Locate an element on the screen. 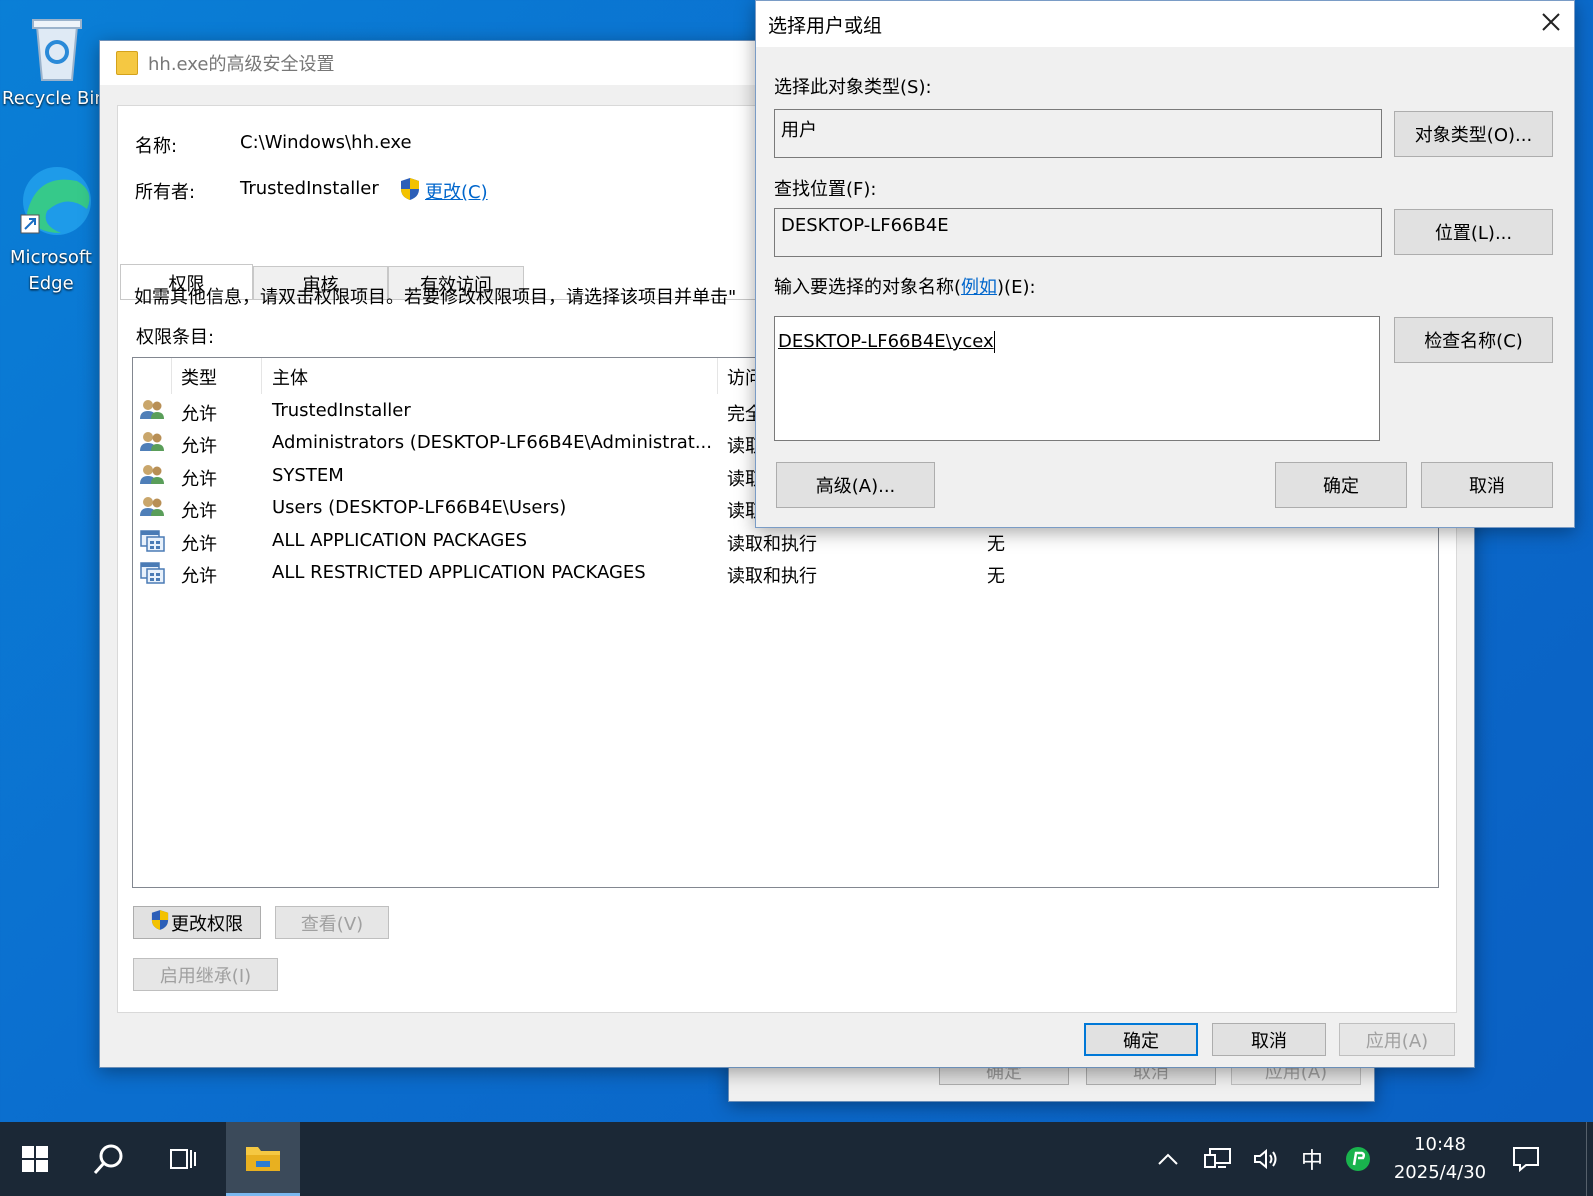 This screenshot has width=1593, height=1196. network-button is located at coordinates (1218, 1159).